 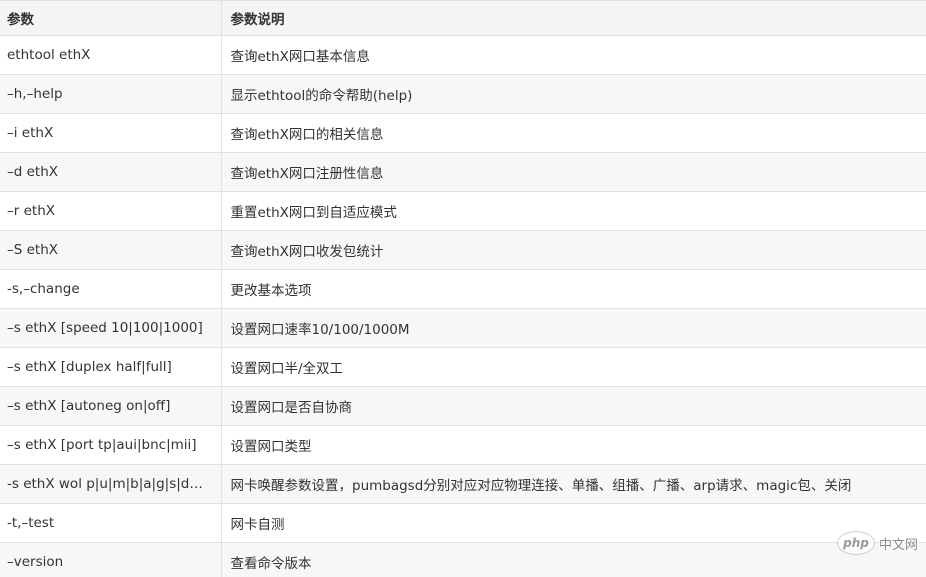 I want to click on table-header: 参数 参数说明, so click(x=463, y=18).